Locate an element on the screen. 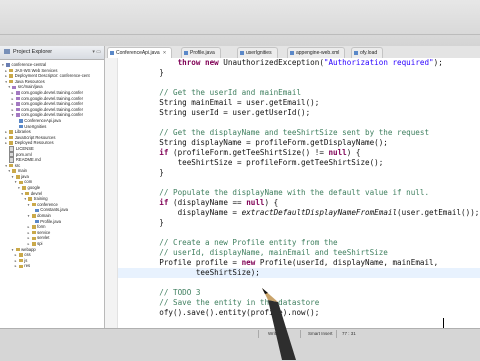 The width and height of the screenshot is (480, 361). editor-tab-label: userIgnities is located at coordinates (259, 53).